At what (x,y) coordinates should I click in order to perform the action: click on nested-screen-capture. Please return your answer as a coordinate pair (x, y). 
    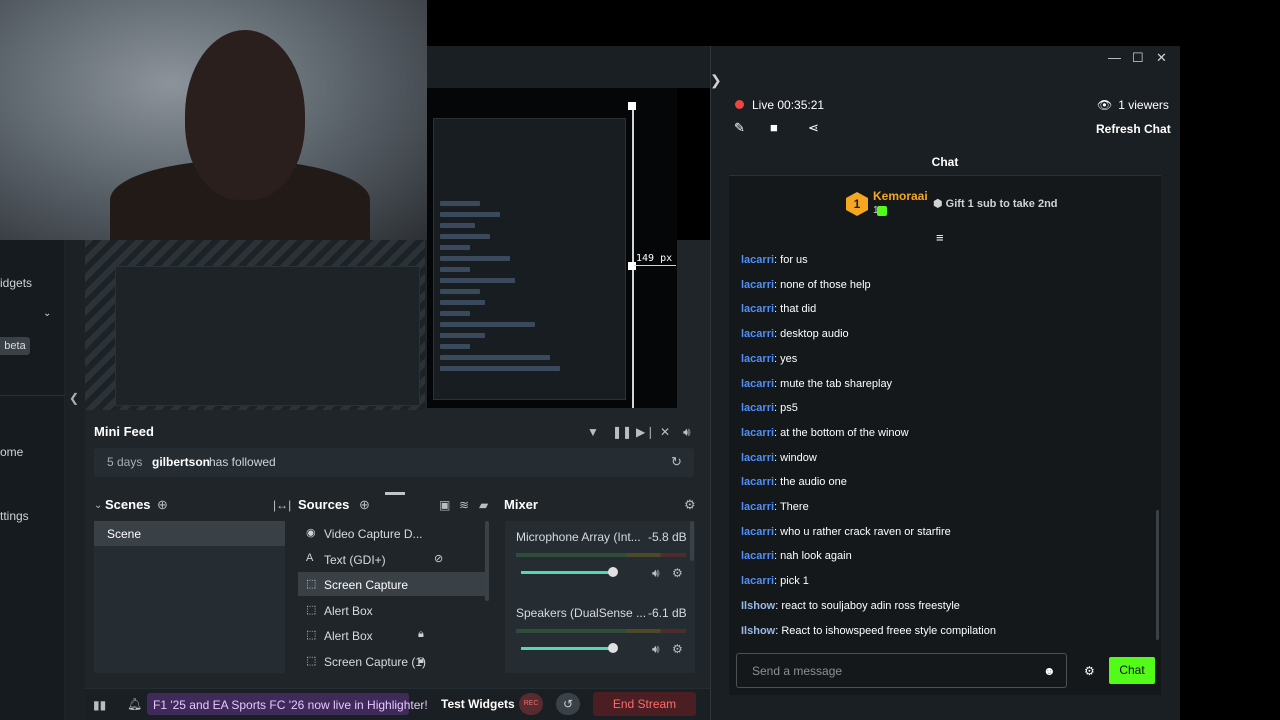
    Looking at the image, I should click on (267, 336).